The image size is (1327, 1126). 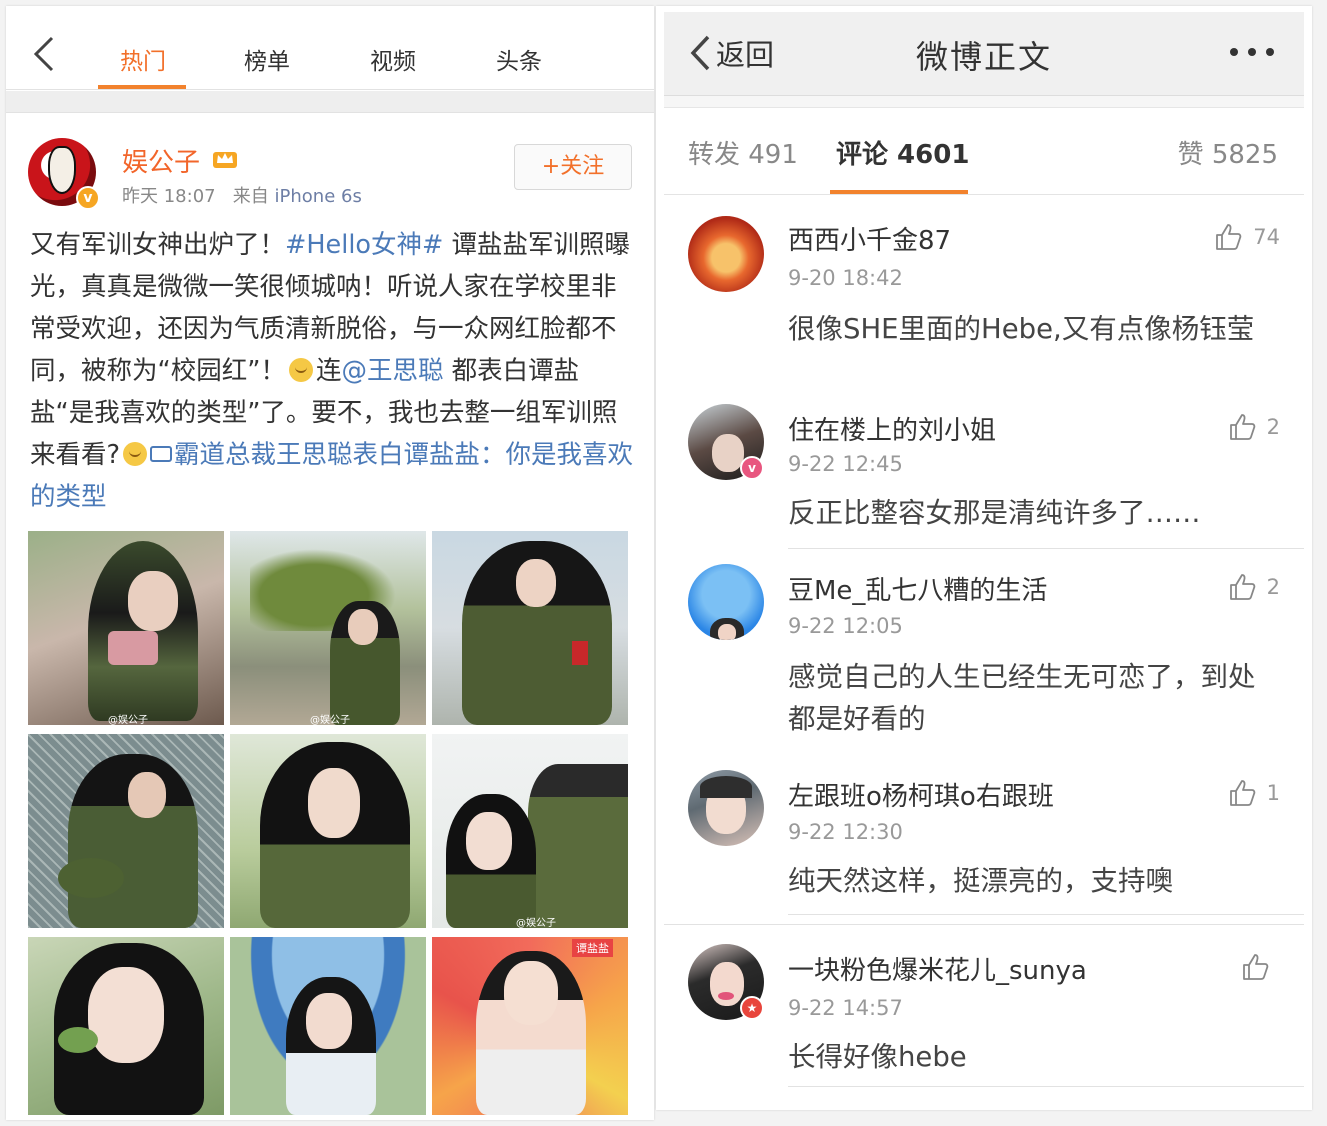 I want to click on commenter-name: 西西小千金87, so click(x=869, y=238).